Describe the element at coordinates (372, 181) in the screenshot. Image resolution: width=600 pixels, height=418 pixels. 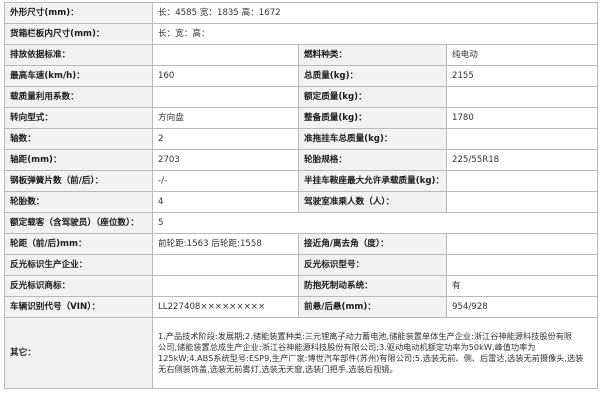
I see `spec-label: 半挂车鞍座最大允许承载质量(kg)：` at that location.